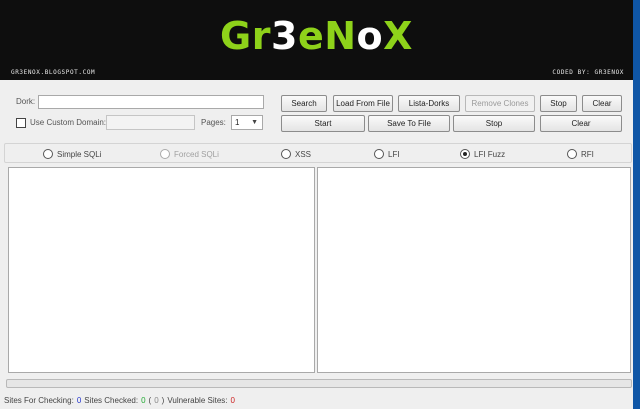 The width and height of the screenshot is (640, 409). I want to click on clear-results-button: Clear, so click(581, 123).